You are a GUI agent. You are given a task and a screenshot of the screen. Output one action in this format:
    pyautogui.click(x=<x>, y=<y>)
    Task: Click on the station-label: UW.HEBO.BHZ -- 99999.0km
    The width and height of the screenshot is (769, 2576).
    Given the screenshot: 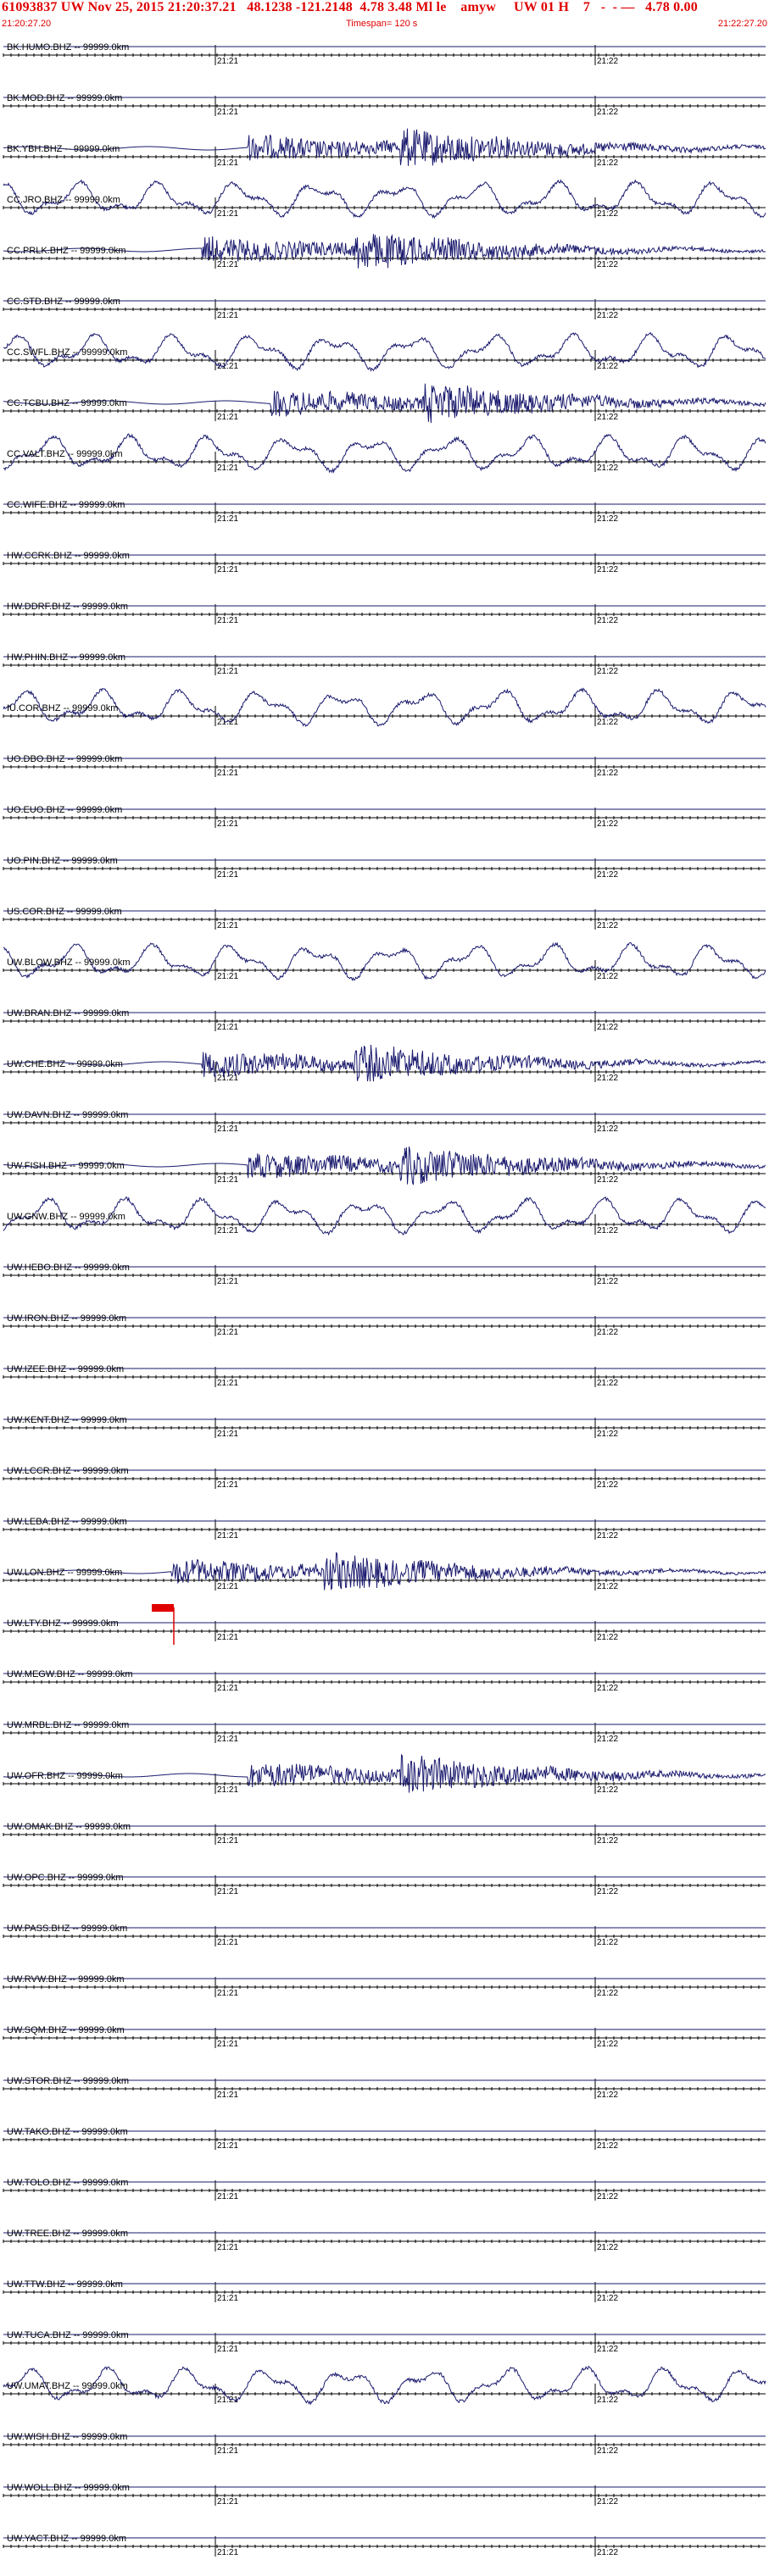 What is the action you would take?
    pyautogui.click(x=68, y=1268)
    